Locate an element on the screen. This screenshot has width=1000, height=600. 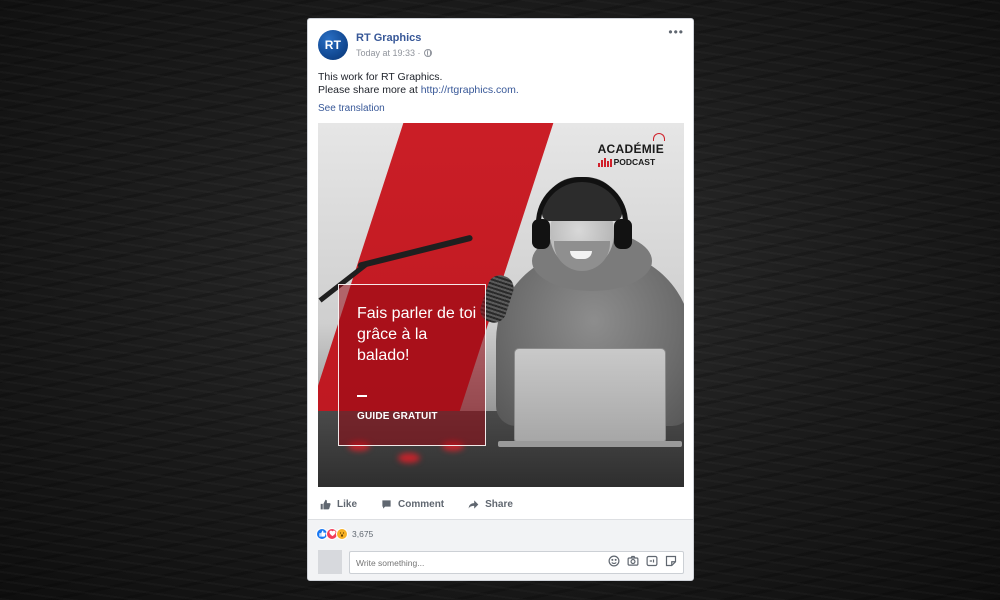
academie-podcast-logo: ACADÉMIE PODCAST is located at coordinates (631, 150).